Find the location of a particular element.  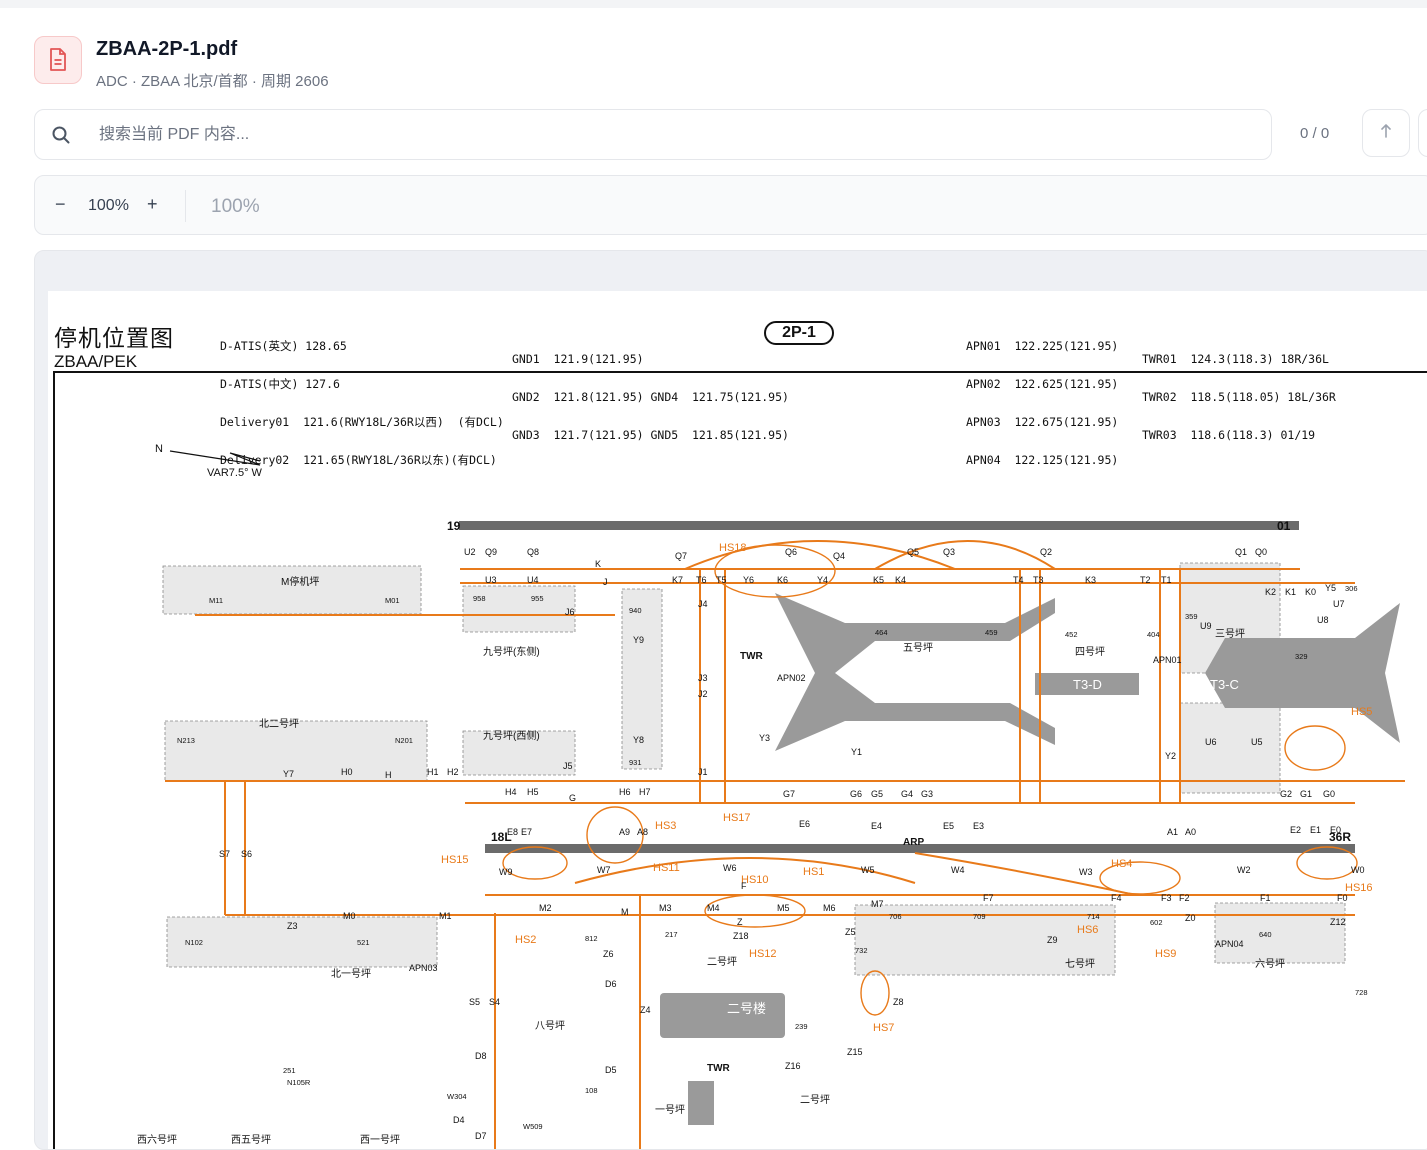

taxiway-label: A1 is located at coordinates (1172, 832).